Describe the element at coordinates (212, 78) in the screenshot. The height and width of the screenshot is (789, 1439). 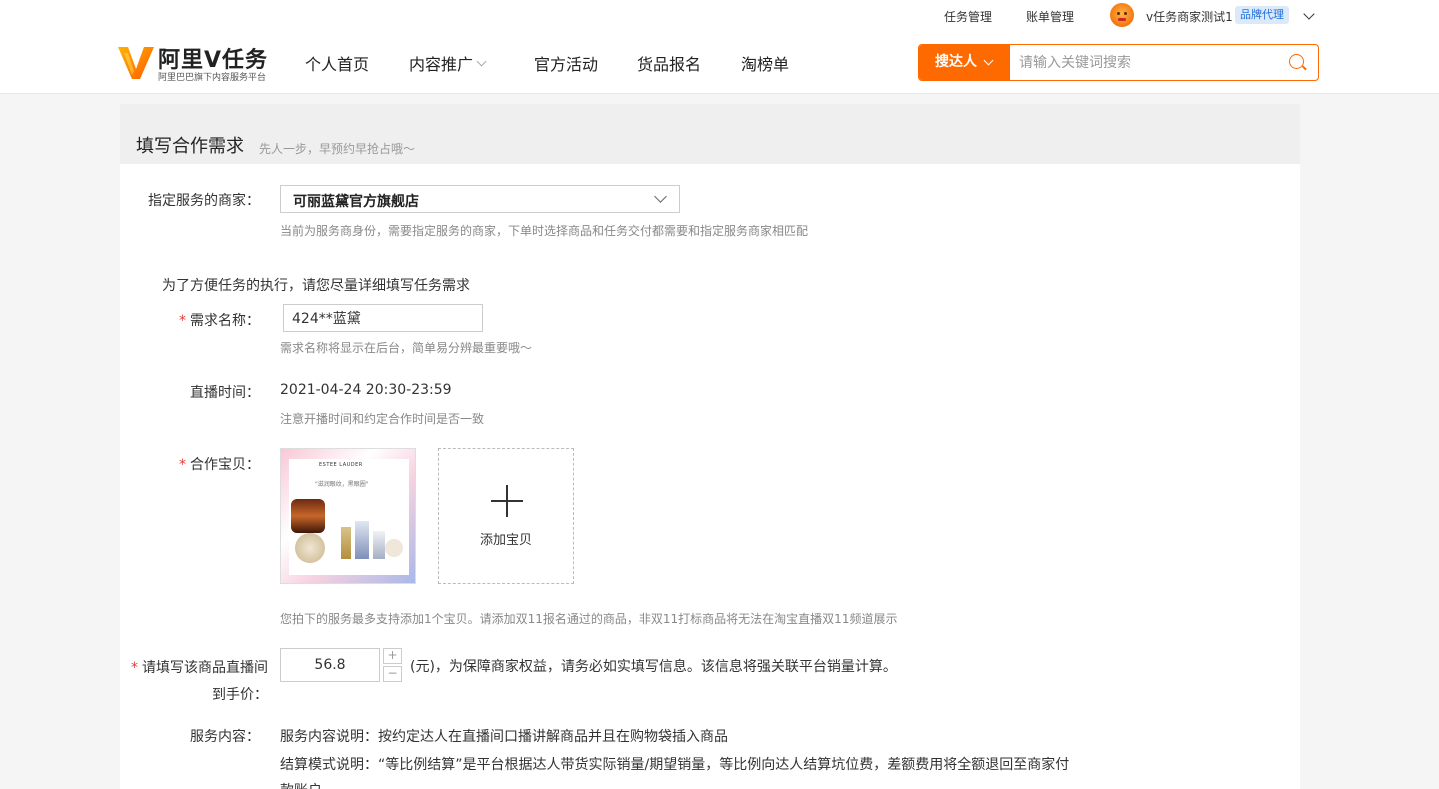
I see `logo-subtitle: 阿里巴巴旗下内容服务平台` at that location.